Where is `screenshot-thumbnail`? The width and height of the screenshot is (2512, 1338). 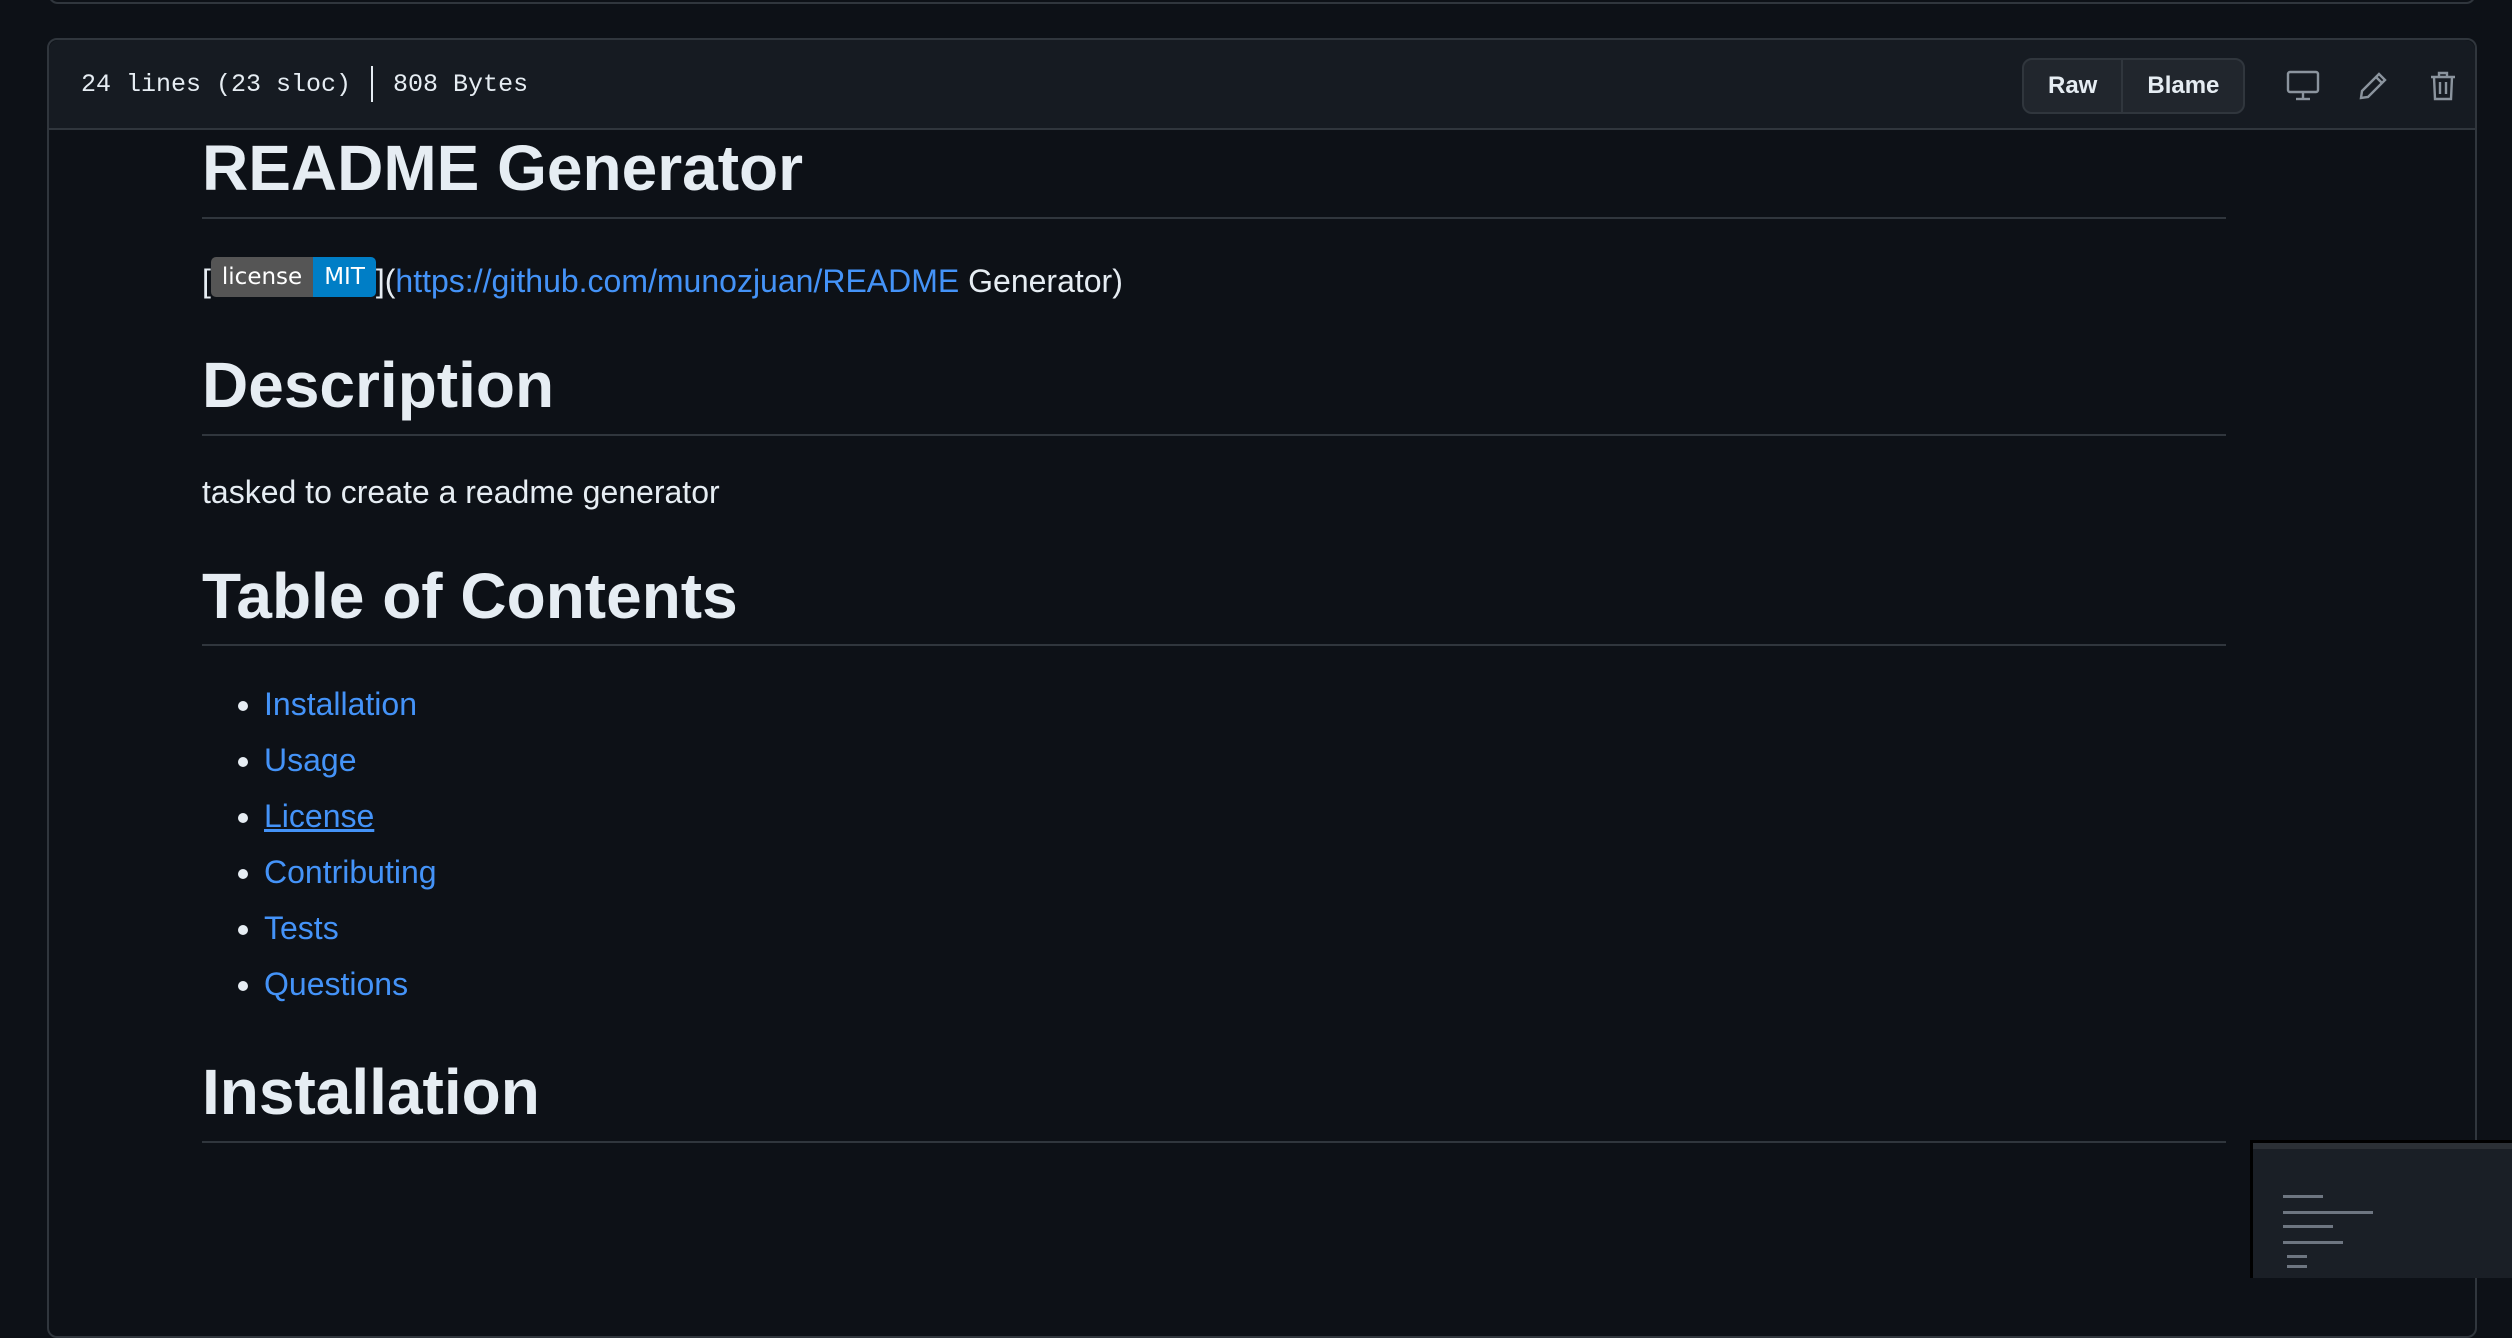
screenshot-thumbnail is located at coordinates (2381, 1209).